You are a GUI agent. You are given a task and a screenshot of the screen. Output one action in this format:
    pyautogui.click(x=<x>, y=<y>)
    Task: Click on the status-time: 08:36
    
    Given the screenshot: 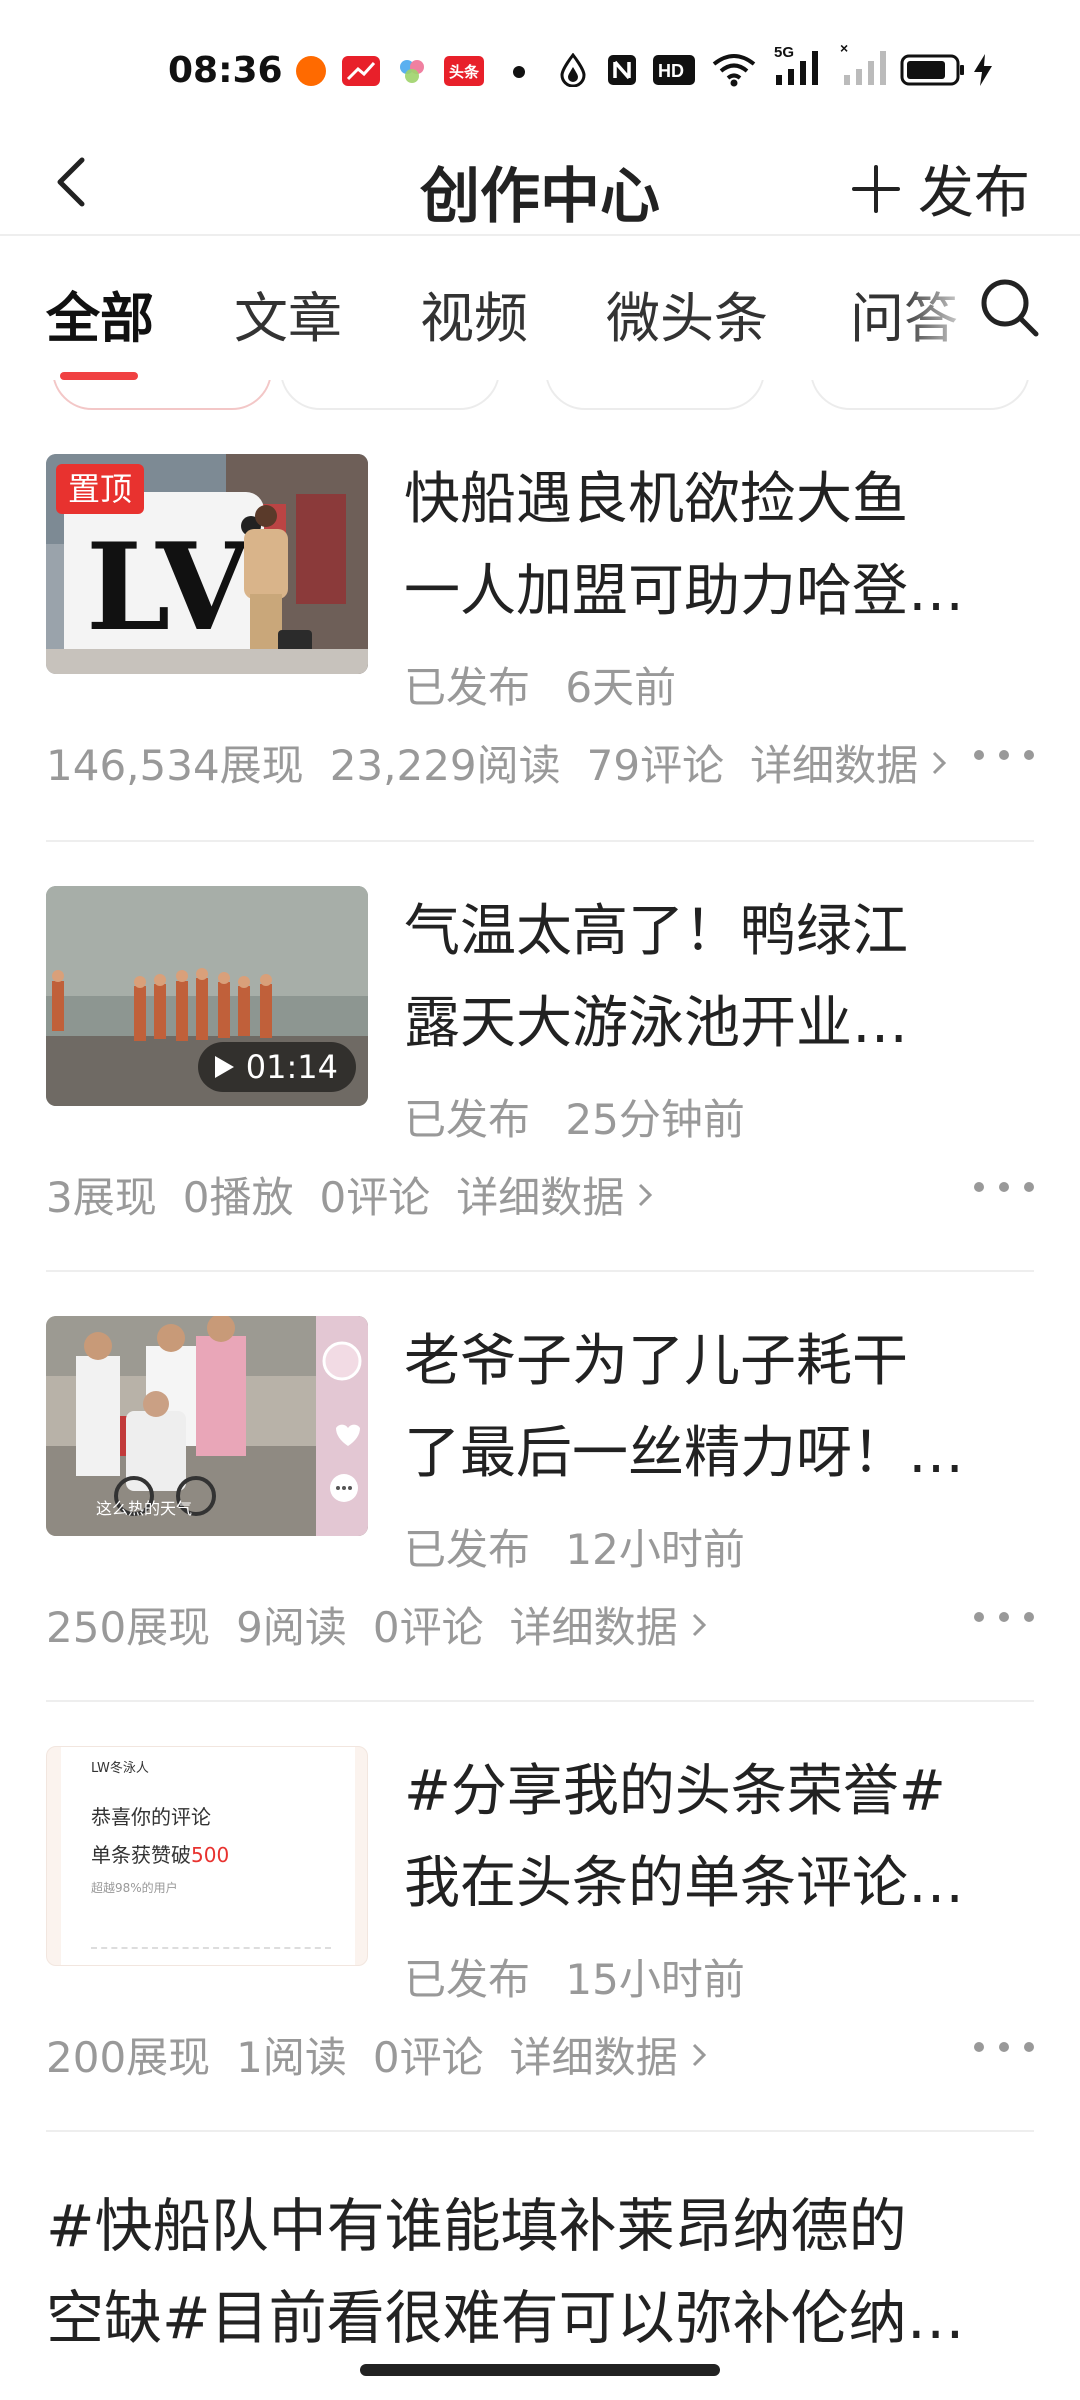 What is the action you would take?
    pyautogui.click(x=225, y=70)
    